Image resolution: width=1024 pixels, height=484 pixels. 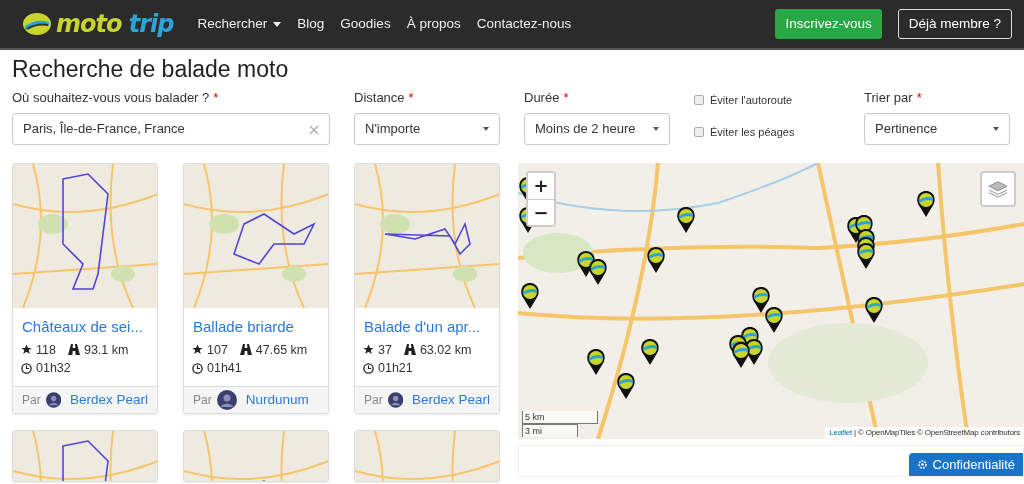 What do you see at coordinates (965, 464) in the screenshot?
I see `privacy-button: Confidentialité` at bounding box center [965, 464].